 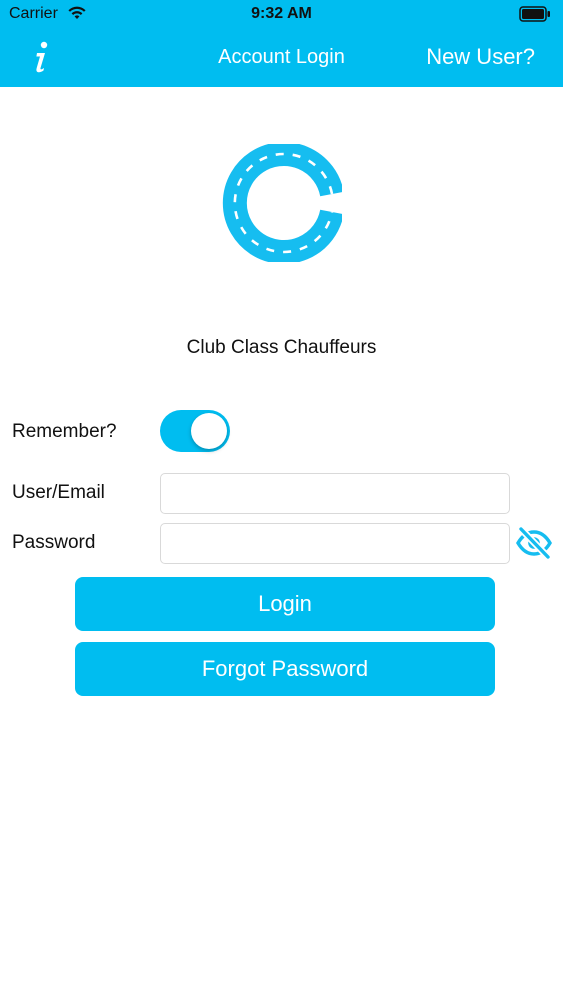 I want to click on remember-label: Remember?, so click(x=64, y=431).